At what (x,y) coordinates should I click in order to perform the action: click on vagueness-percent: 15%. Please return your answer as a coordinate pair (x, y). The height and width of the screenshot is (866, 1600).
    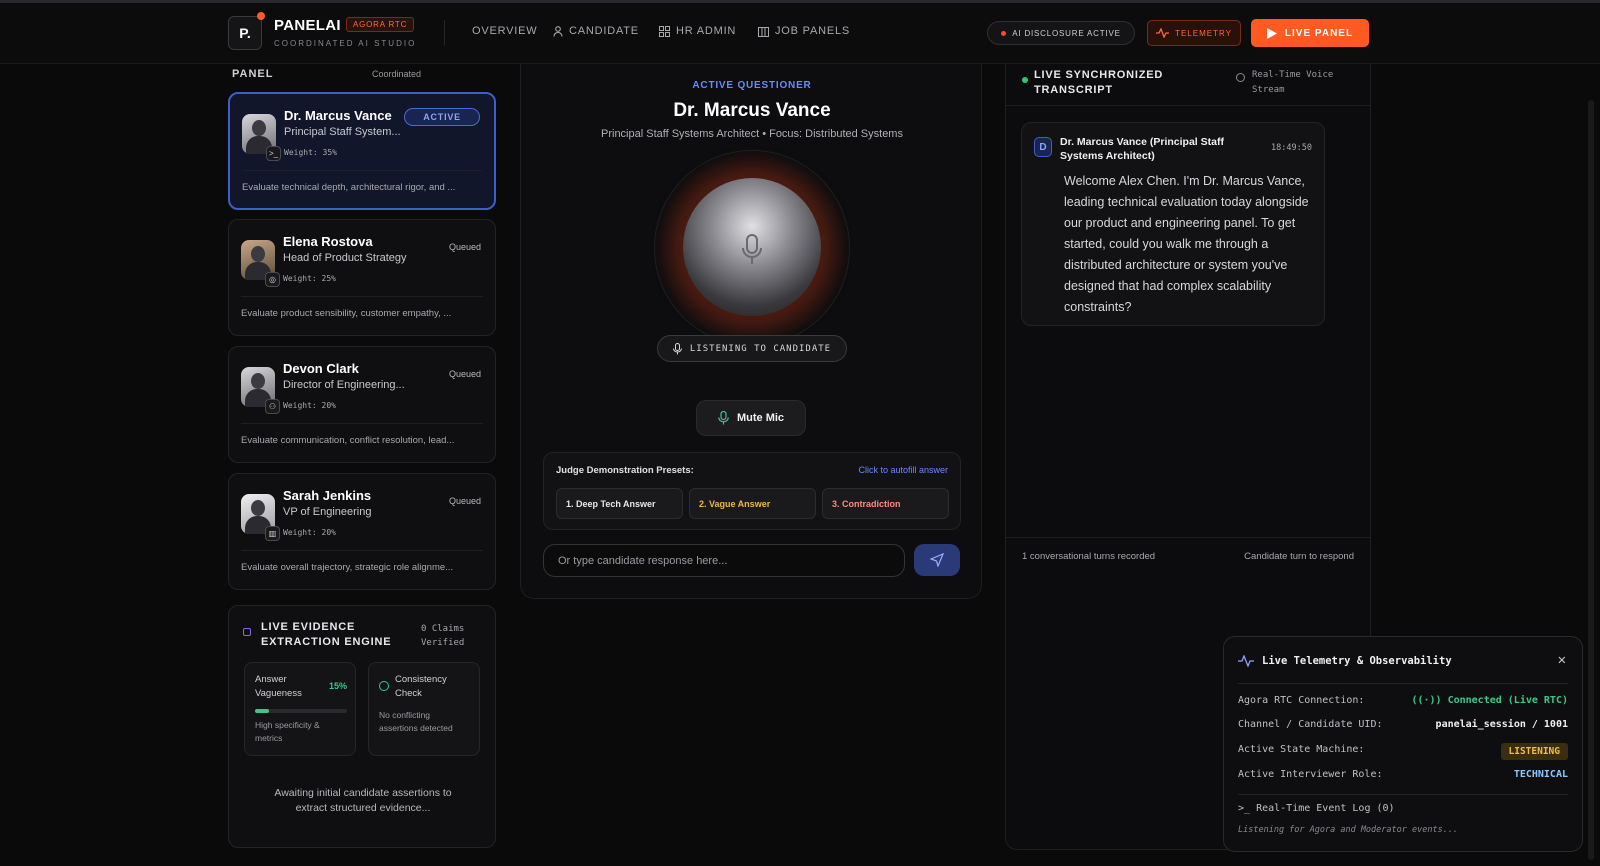
    Looking at the image, I should click on (337, 686).